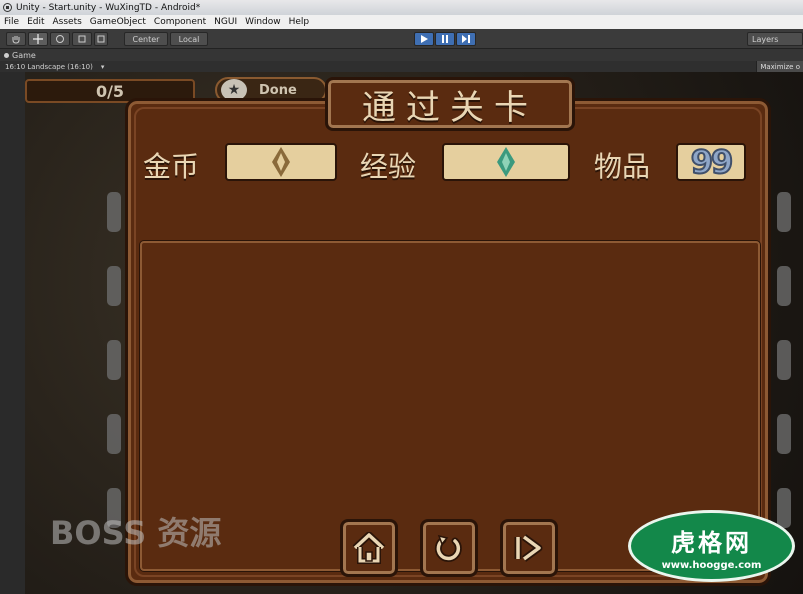 This screenshot has height=594, width=803. I want to click on gold-value-box, so click(281, 162).